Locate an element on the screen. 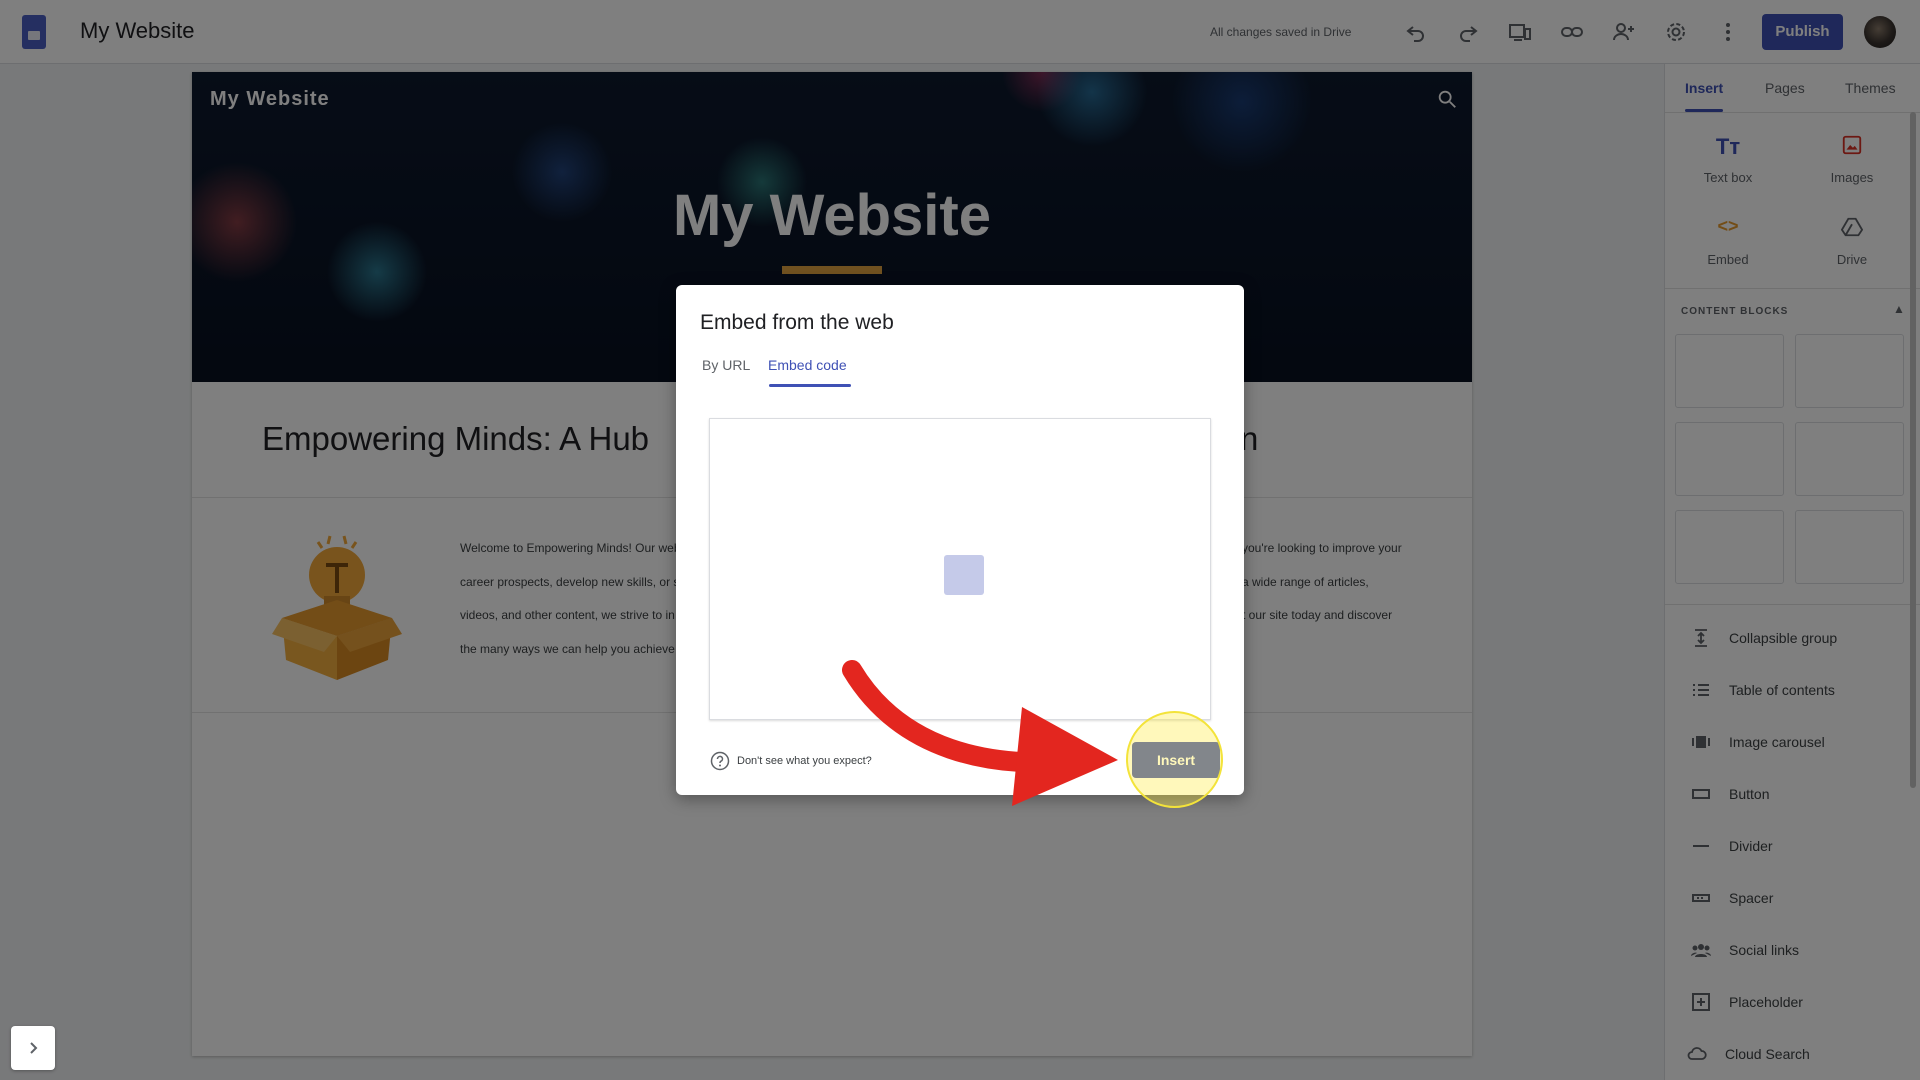  chevron-right-icon is located at coordinates (34, 1048).